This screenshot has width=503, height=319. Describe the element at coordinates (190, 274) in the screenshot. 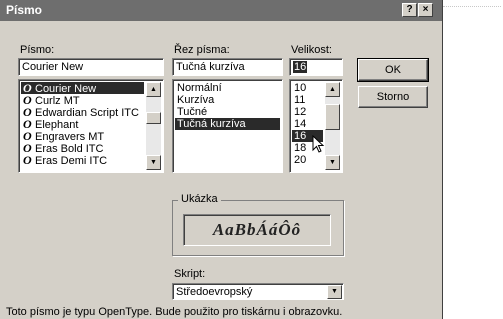

I see `script-label: Skript:` at that location.